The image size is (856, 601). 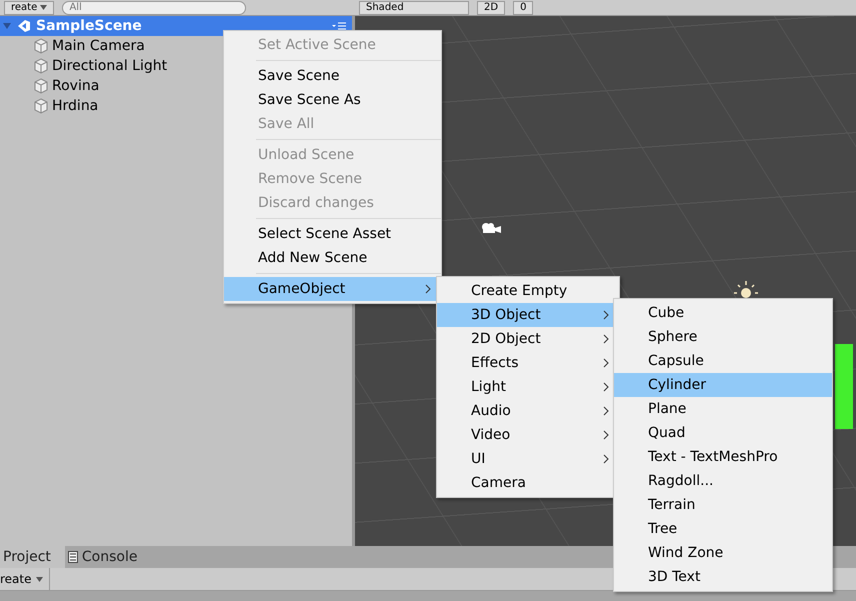 What do you see at coordinates (339, 26) in the screenshot?
I see `menu-icon` at bounding box center [339, 26].